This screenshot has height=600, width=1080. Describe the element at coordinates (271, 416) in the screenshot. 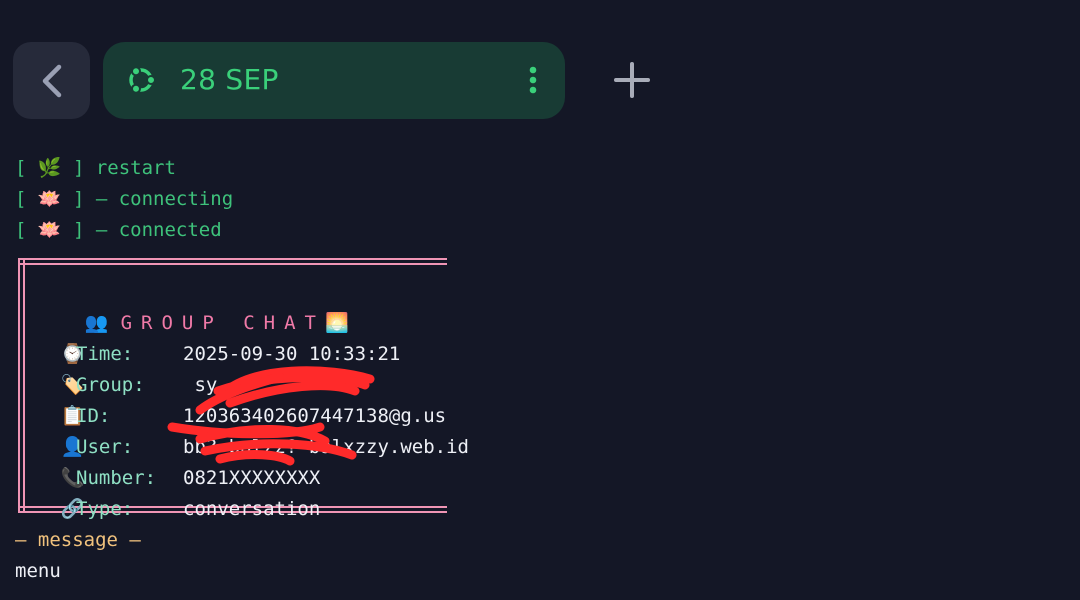

I see `redaction-scribble` at that location.